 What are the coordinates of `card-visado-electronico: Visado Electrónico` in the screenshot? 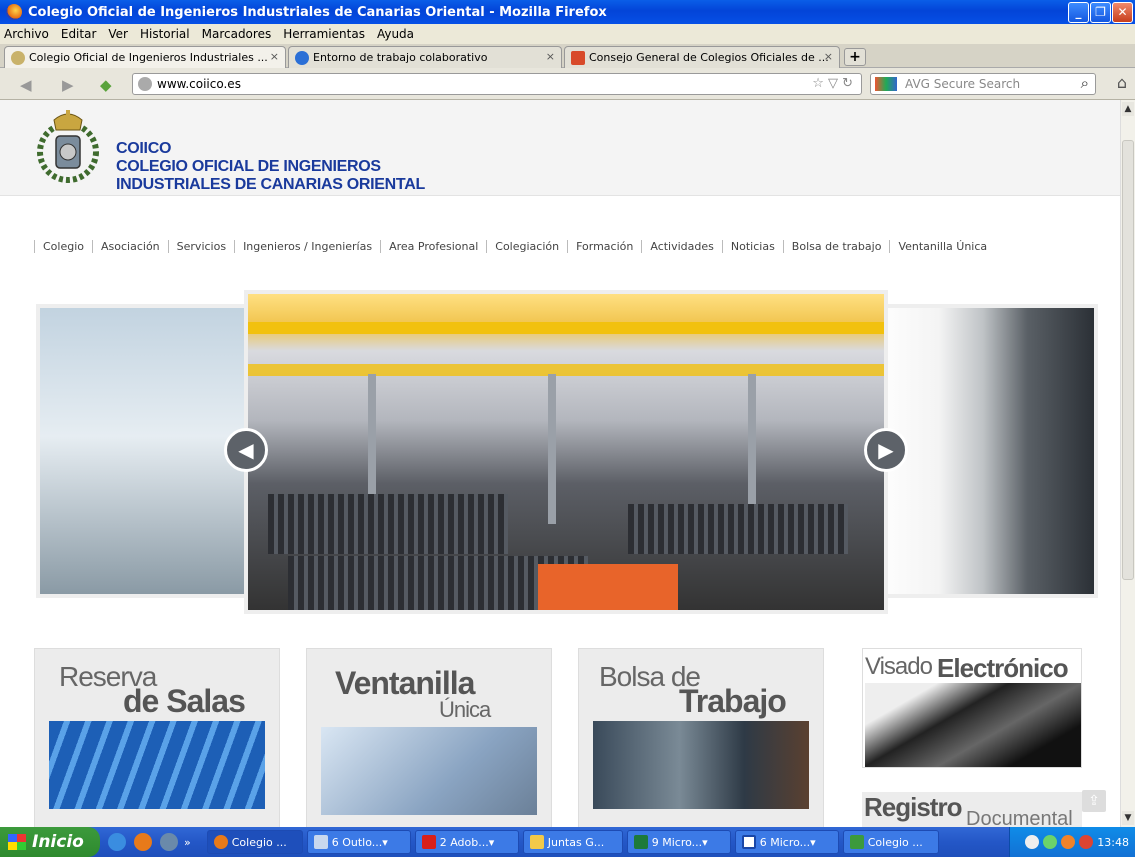 It's located at (972, 708).